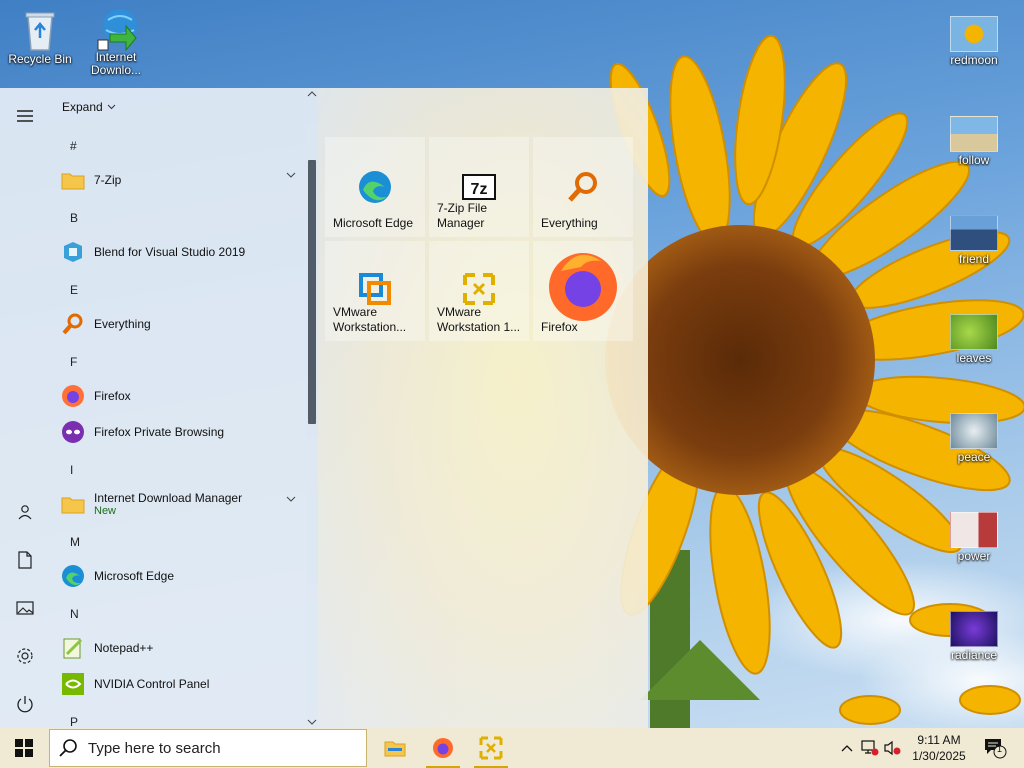 The height and width of the screenshot is (768, 1024). What do you see at coordinates (312, 292) in the screenshot?
I see `scrollbar-thumb` at bounding box center [312, 292].